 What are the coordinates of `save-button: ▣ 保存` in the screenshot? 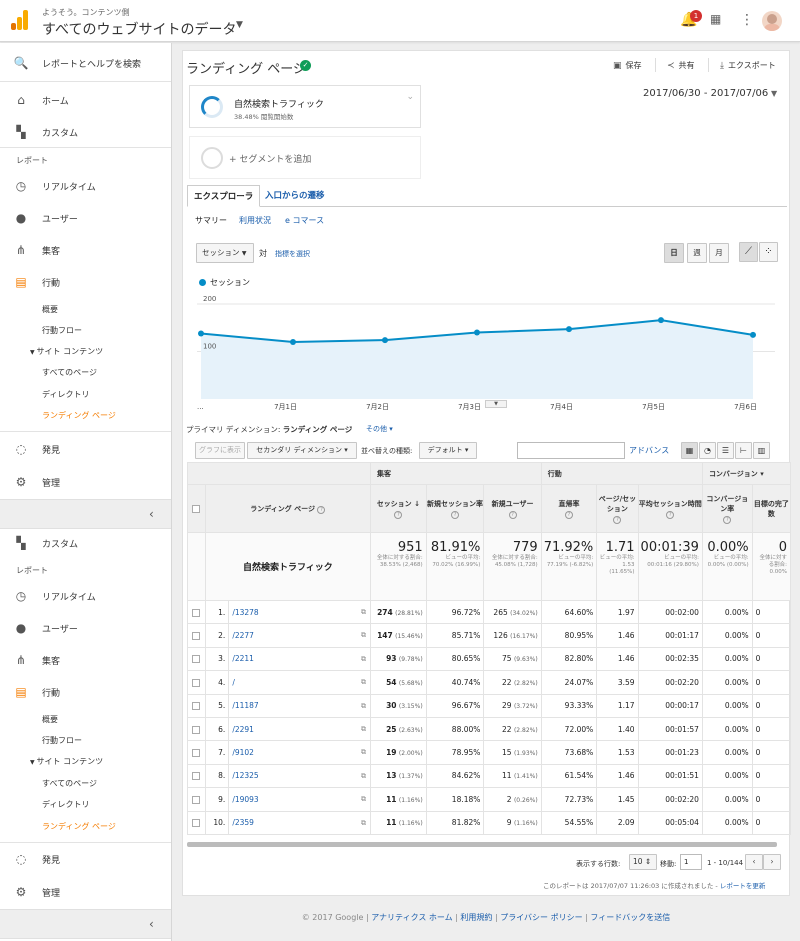 It's located at (627, 65).